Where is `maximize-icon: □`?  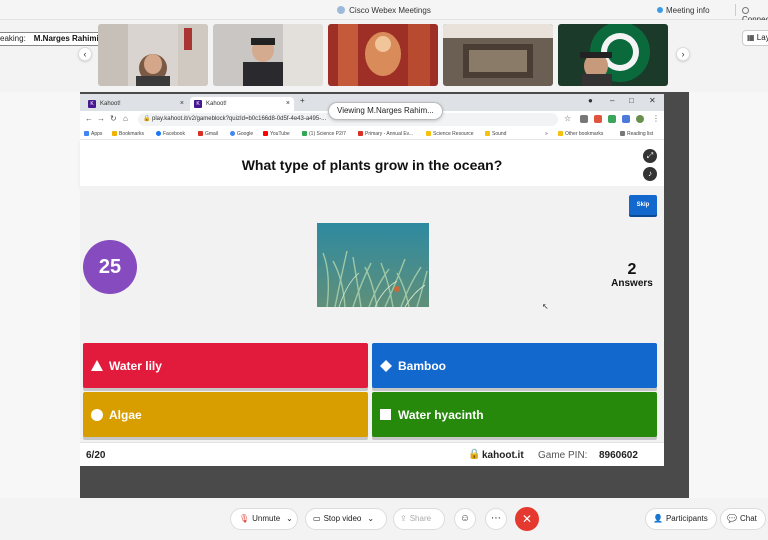
maximize-icon: □ is located at coordinates (631, 100).